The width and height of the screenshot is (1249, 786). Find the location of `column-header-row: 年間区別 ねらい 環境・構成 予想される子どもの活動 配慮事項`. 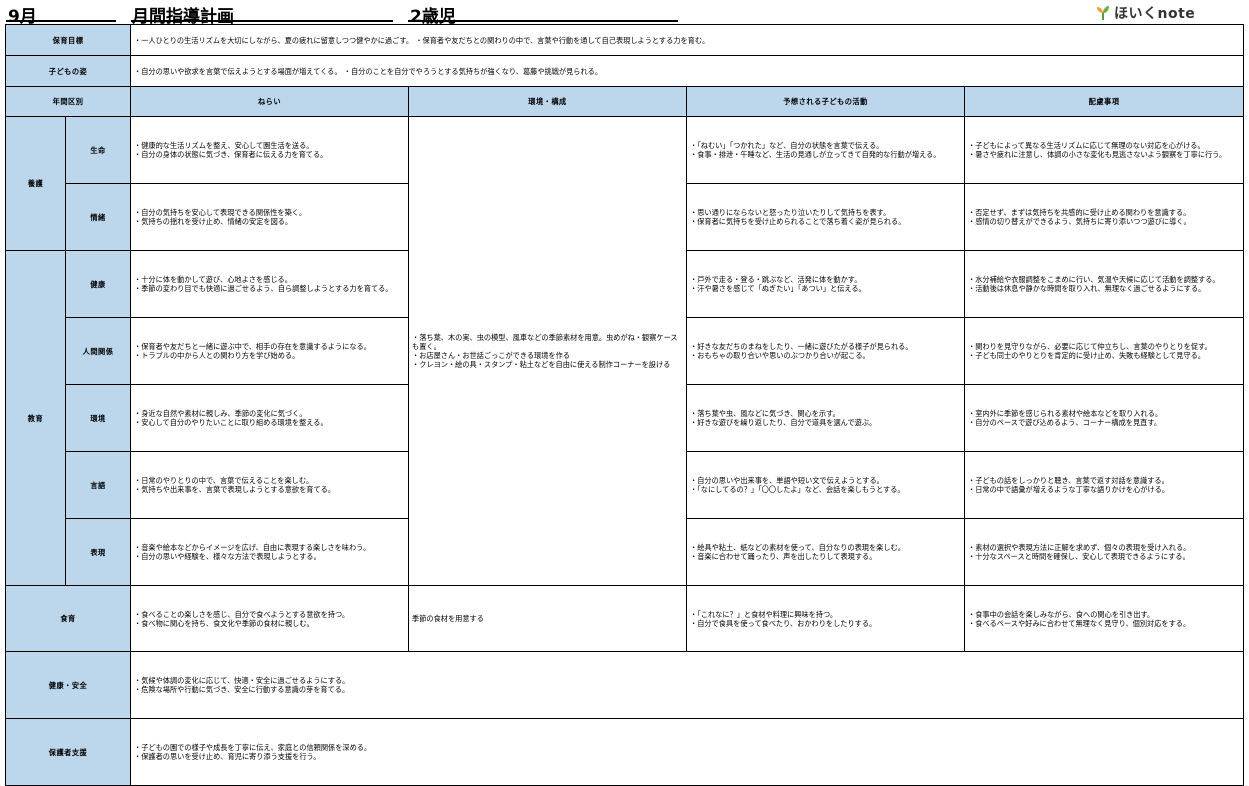

column-header-row: 年間区別 ねらい 環境・構成 予想される子どもの活動 配慮事項 is located at coordinates (624, 101).